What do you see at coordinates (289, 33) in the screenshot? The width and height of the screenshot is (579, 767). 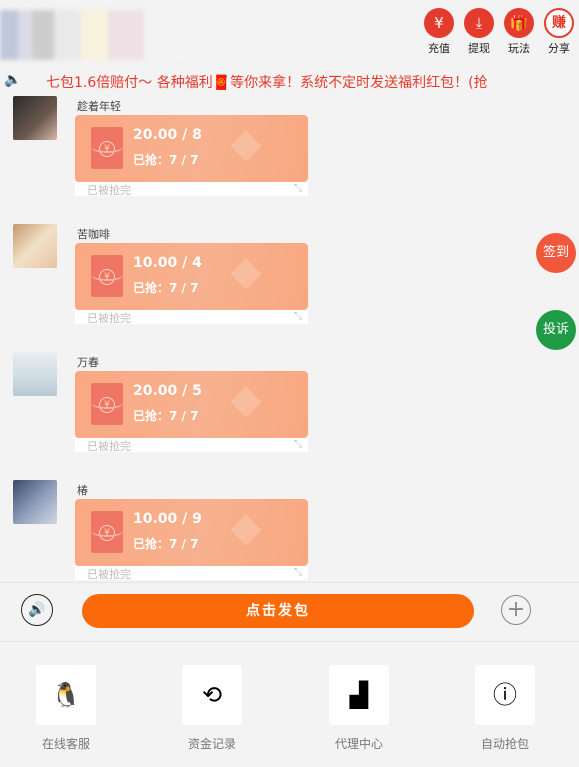 I see `header: ¥ 充值 ⤓ 提现 🎁 玩法 赚 分享` at bounding box center [289, 33].